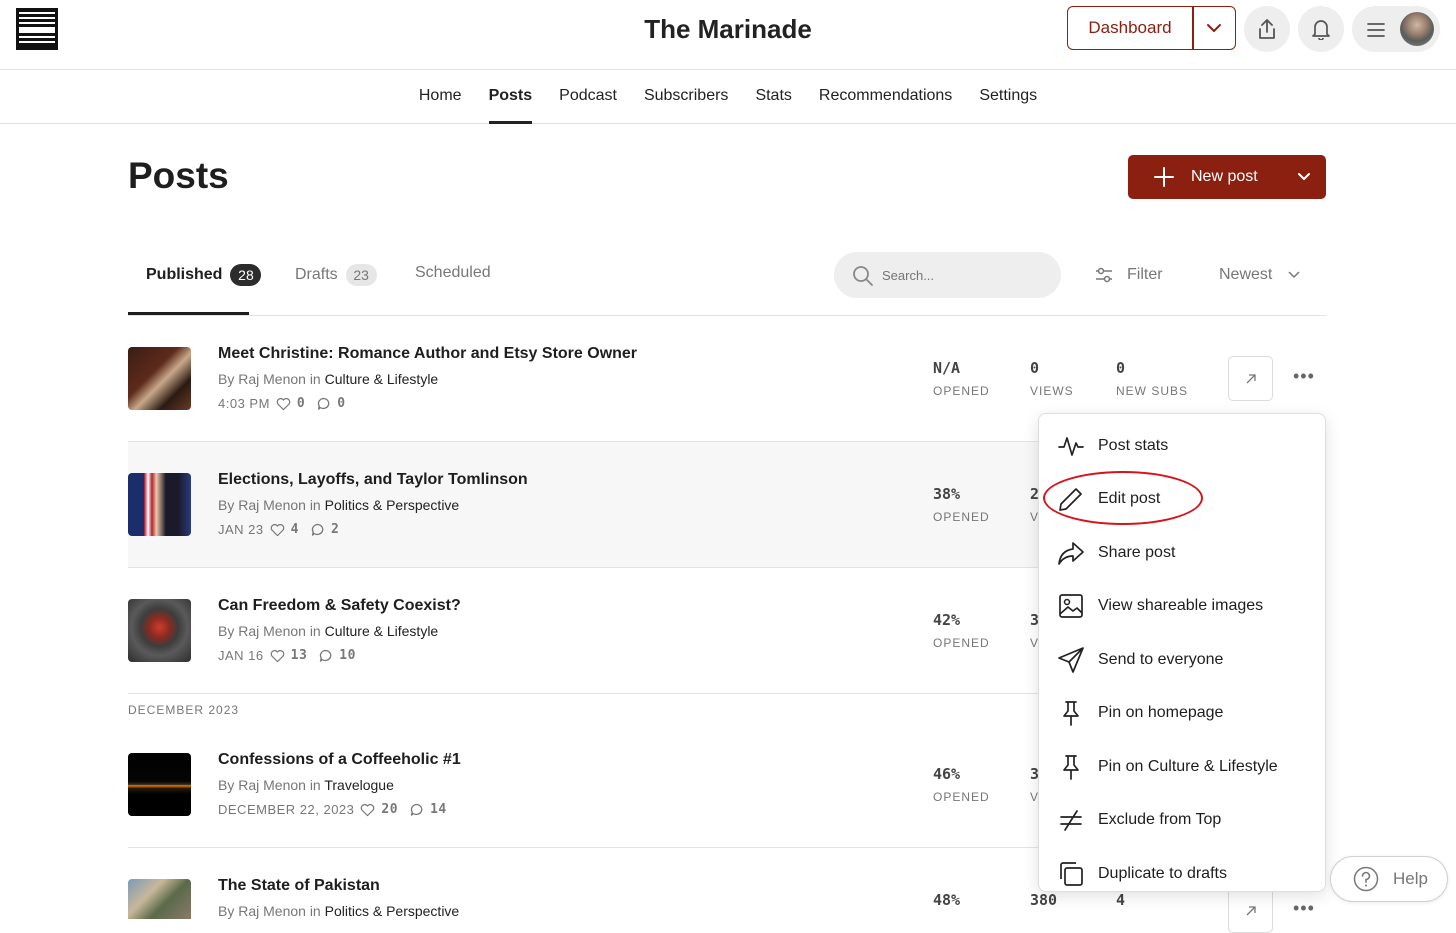  I want to click on menu-item-send-to-everyone: Send to everyone, so click(1182, 660).